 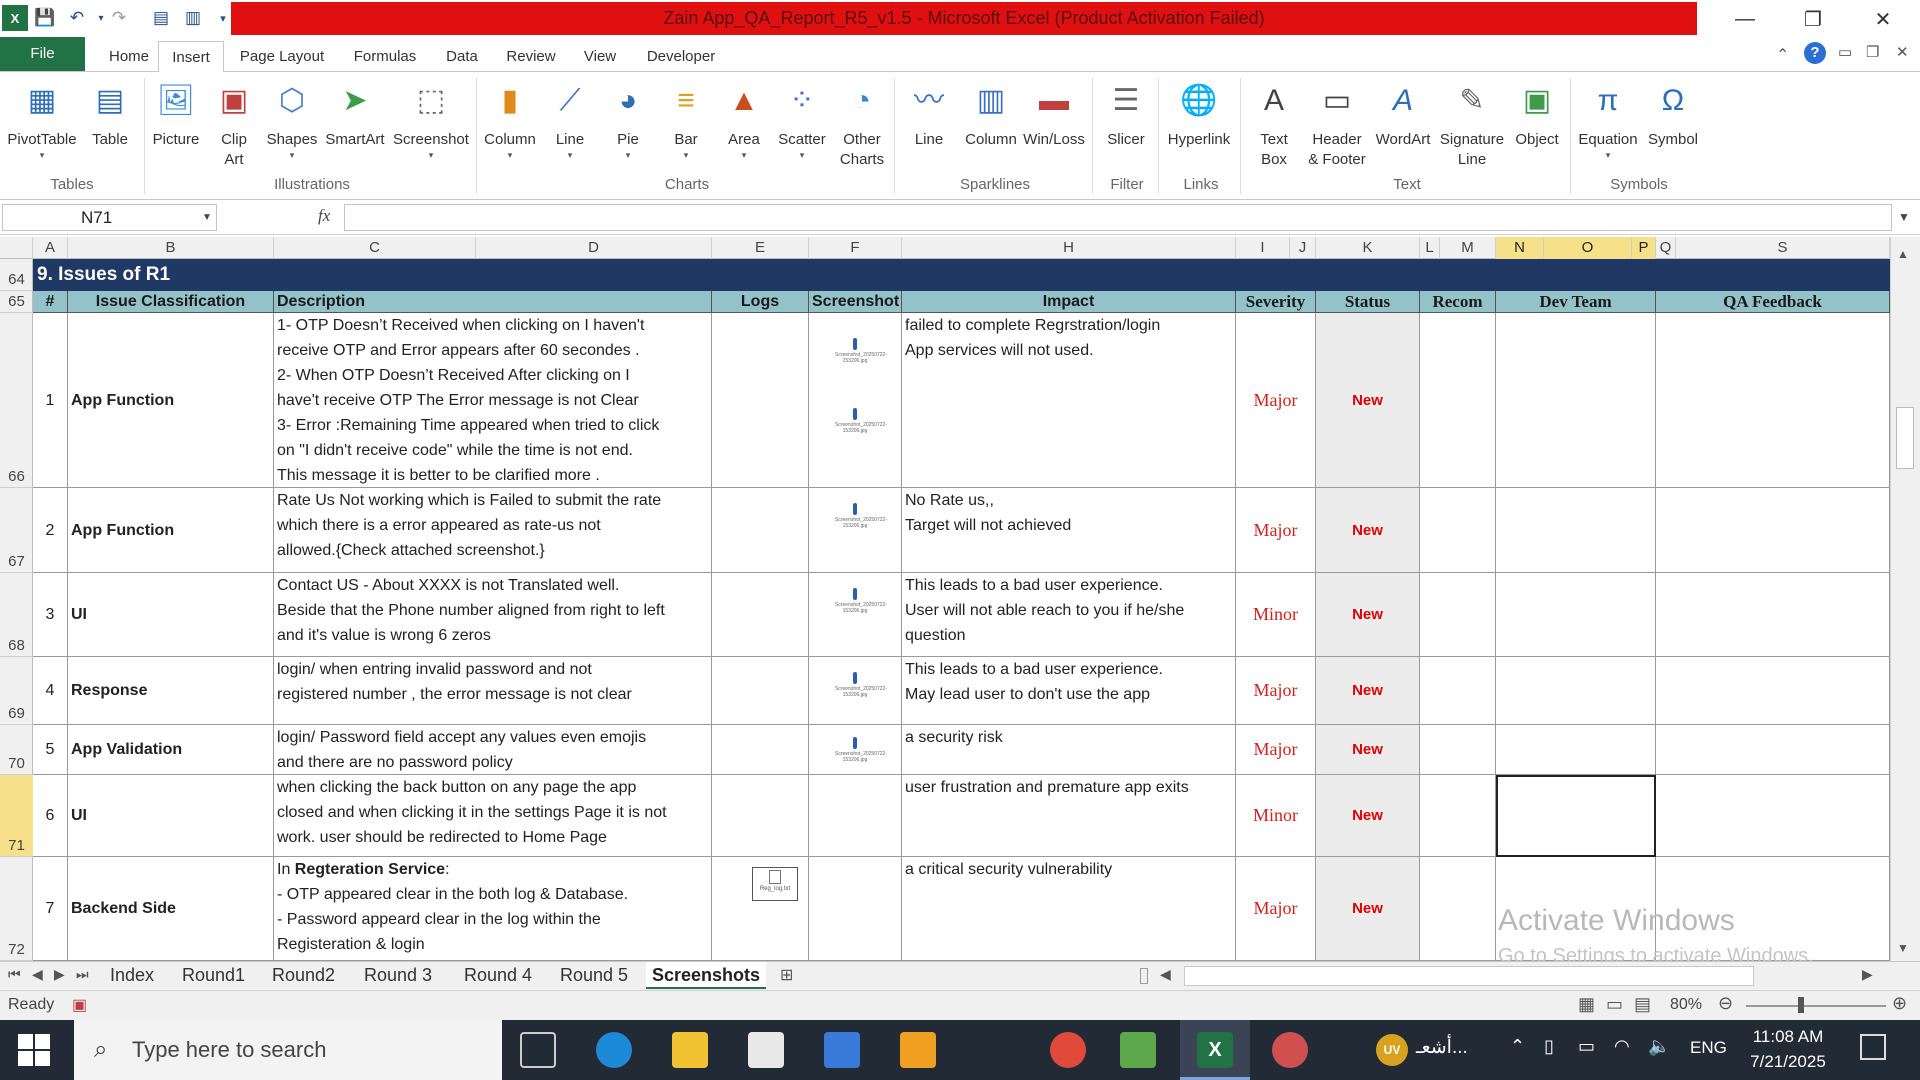 I want to click on area-chart-button: ▲ Area ▾, so click(x=744, y=119).